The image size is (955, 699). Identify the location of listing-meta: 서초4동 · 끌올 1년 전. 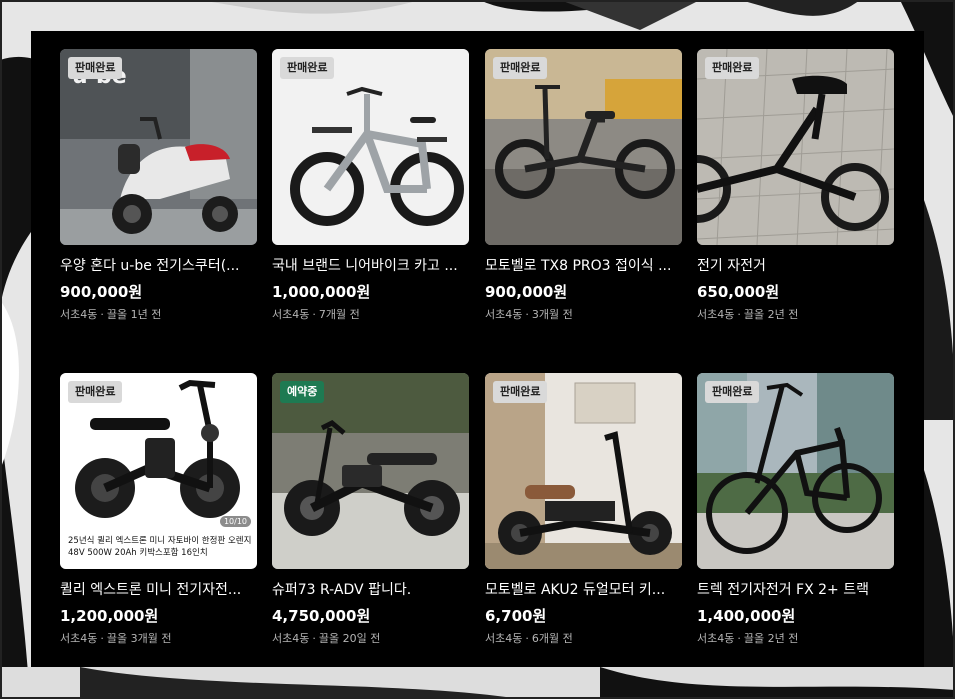
(158, 315).